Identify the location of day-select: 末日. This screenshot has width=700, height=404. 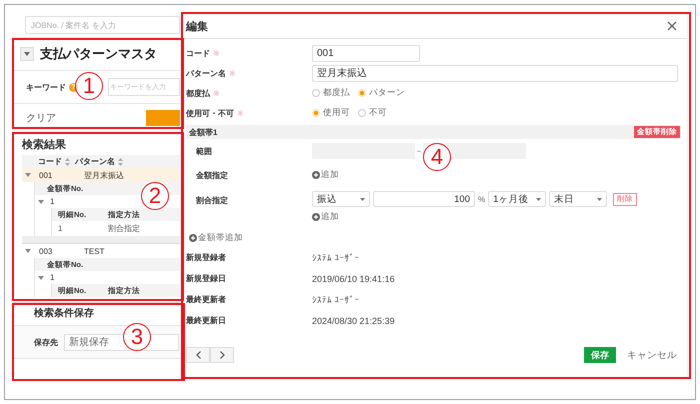
(578, 199).